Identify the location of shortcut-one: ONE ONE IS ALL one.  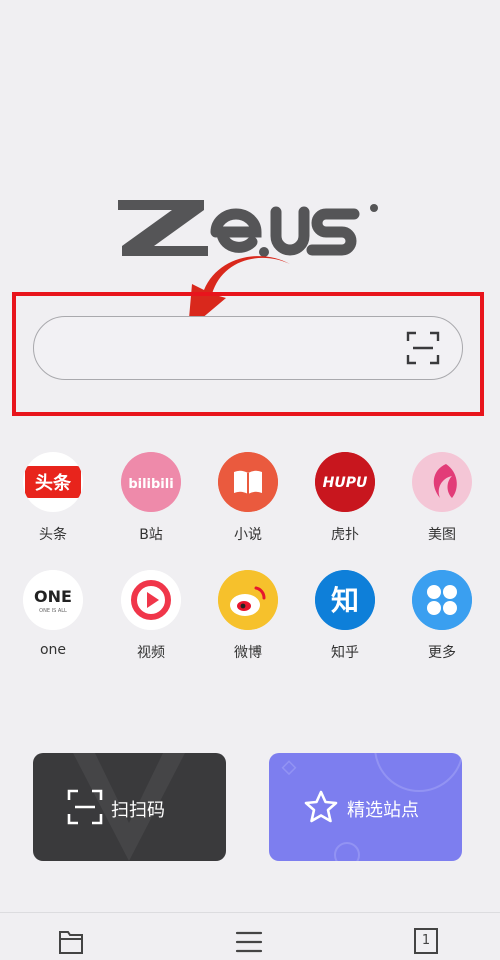
(53, 620).